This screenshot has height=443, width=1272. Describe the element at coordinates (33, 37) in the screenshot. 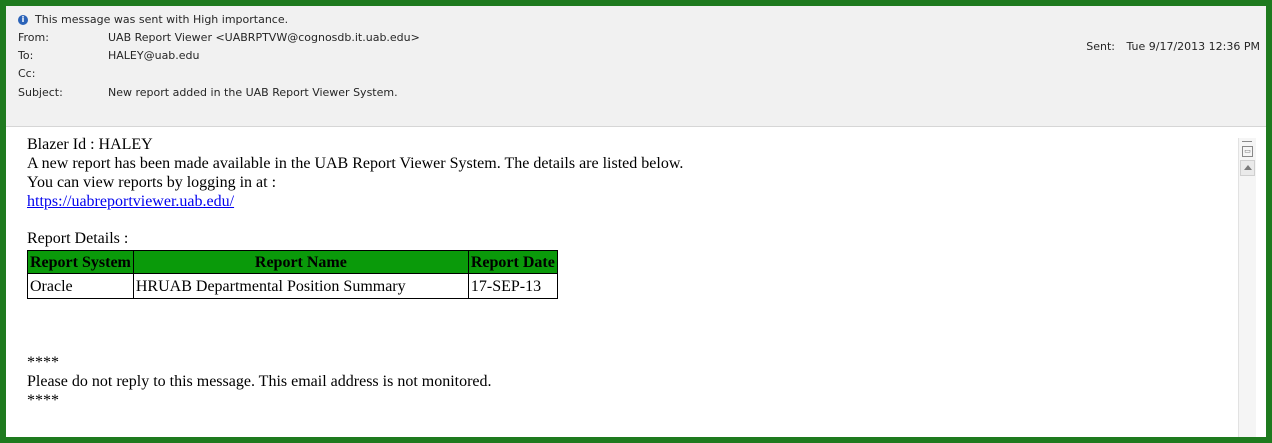

I see `from-label: From:` at that location.